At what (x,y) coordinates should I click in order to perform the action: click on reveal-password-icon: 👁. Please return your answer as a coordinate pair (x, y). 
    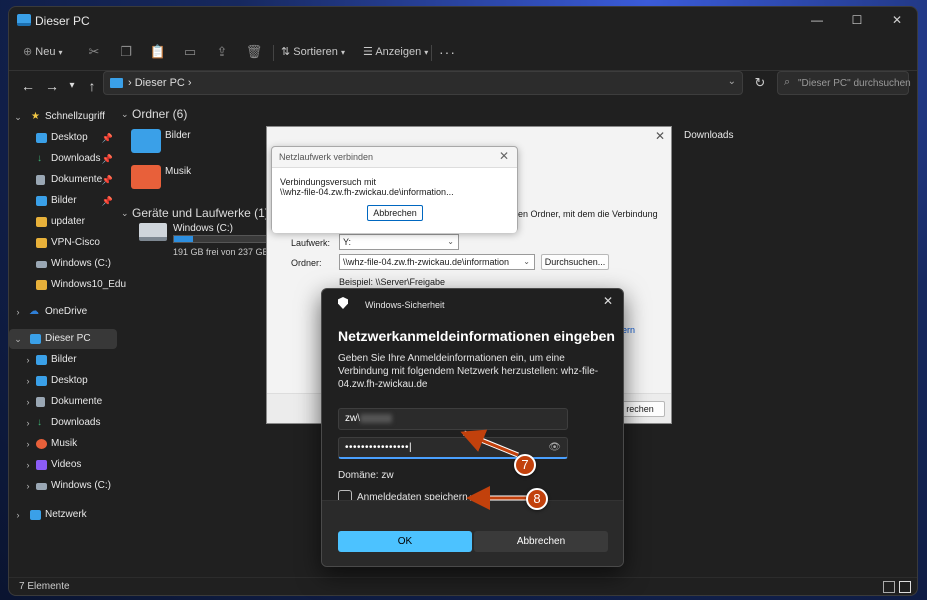
    Looking at the image, I should click on (554, 448).